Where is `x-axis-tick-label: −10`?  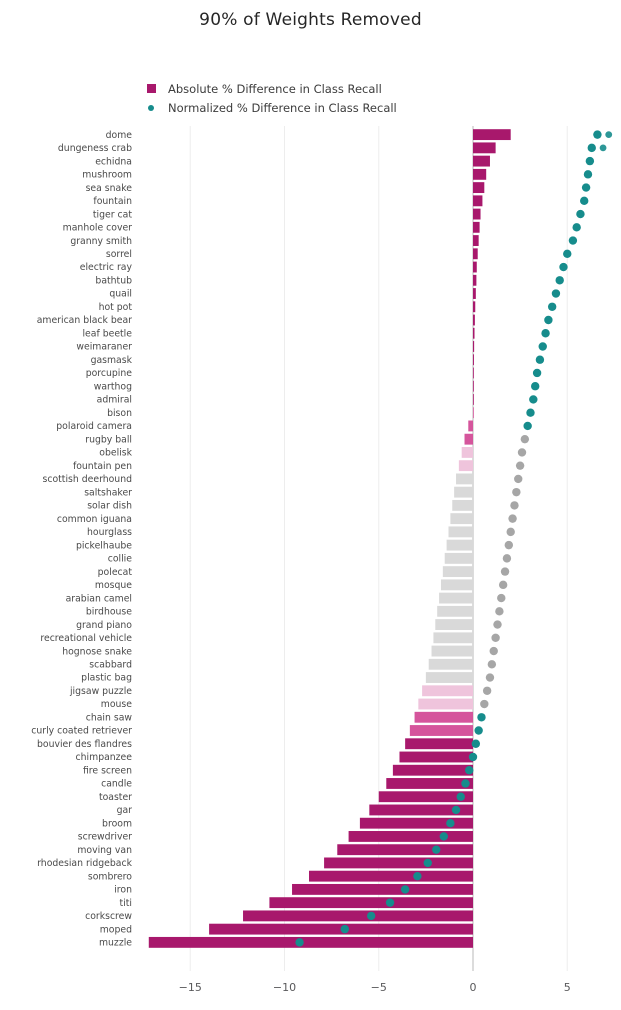
x-axis-tick-label: −10 is located at coordinates (284, 987).